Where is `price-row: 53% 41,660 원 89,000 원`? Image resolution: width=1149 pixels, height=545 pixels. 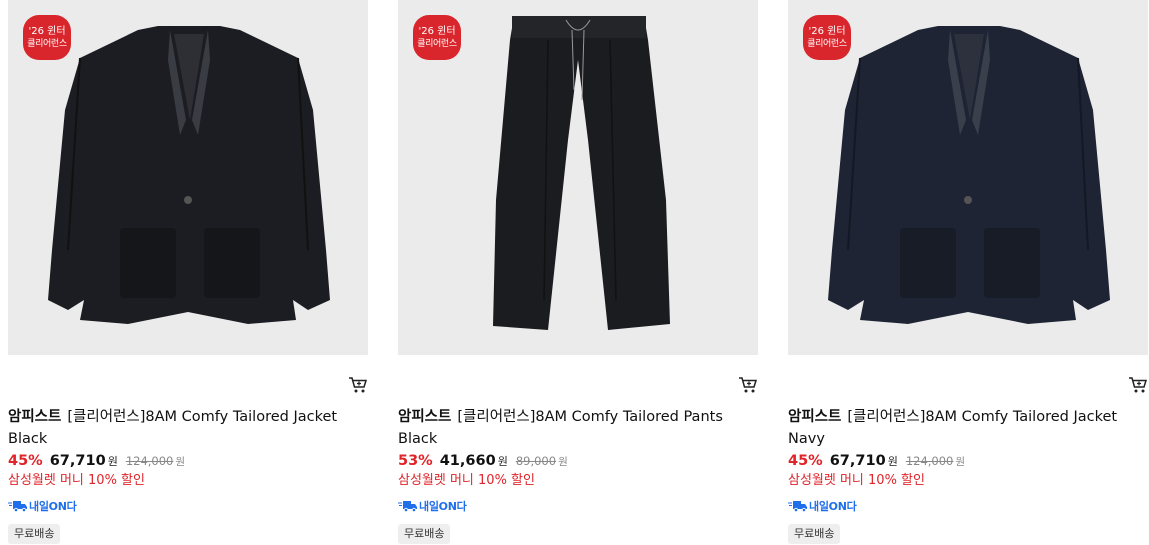
price-row: 53% 41,660 원 89,000 원 is located at coordinates (483, 463).